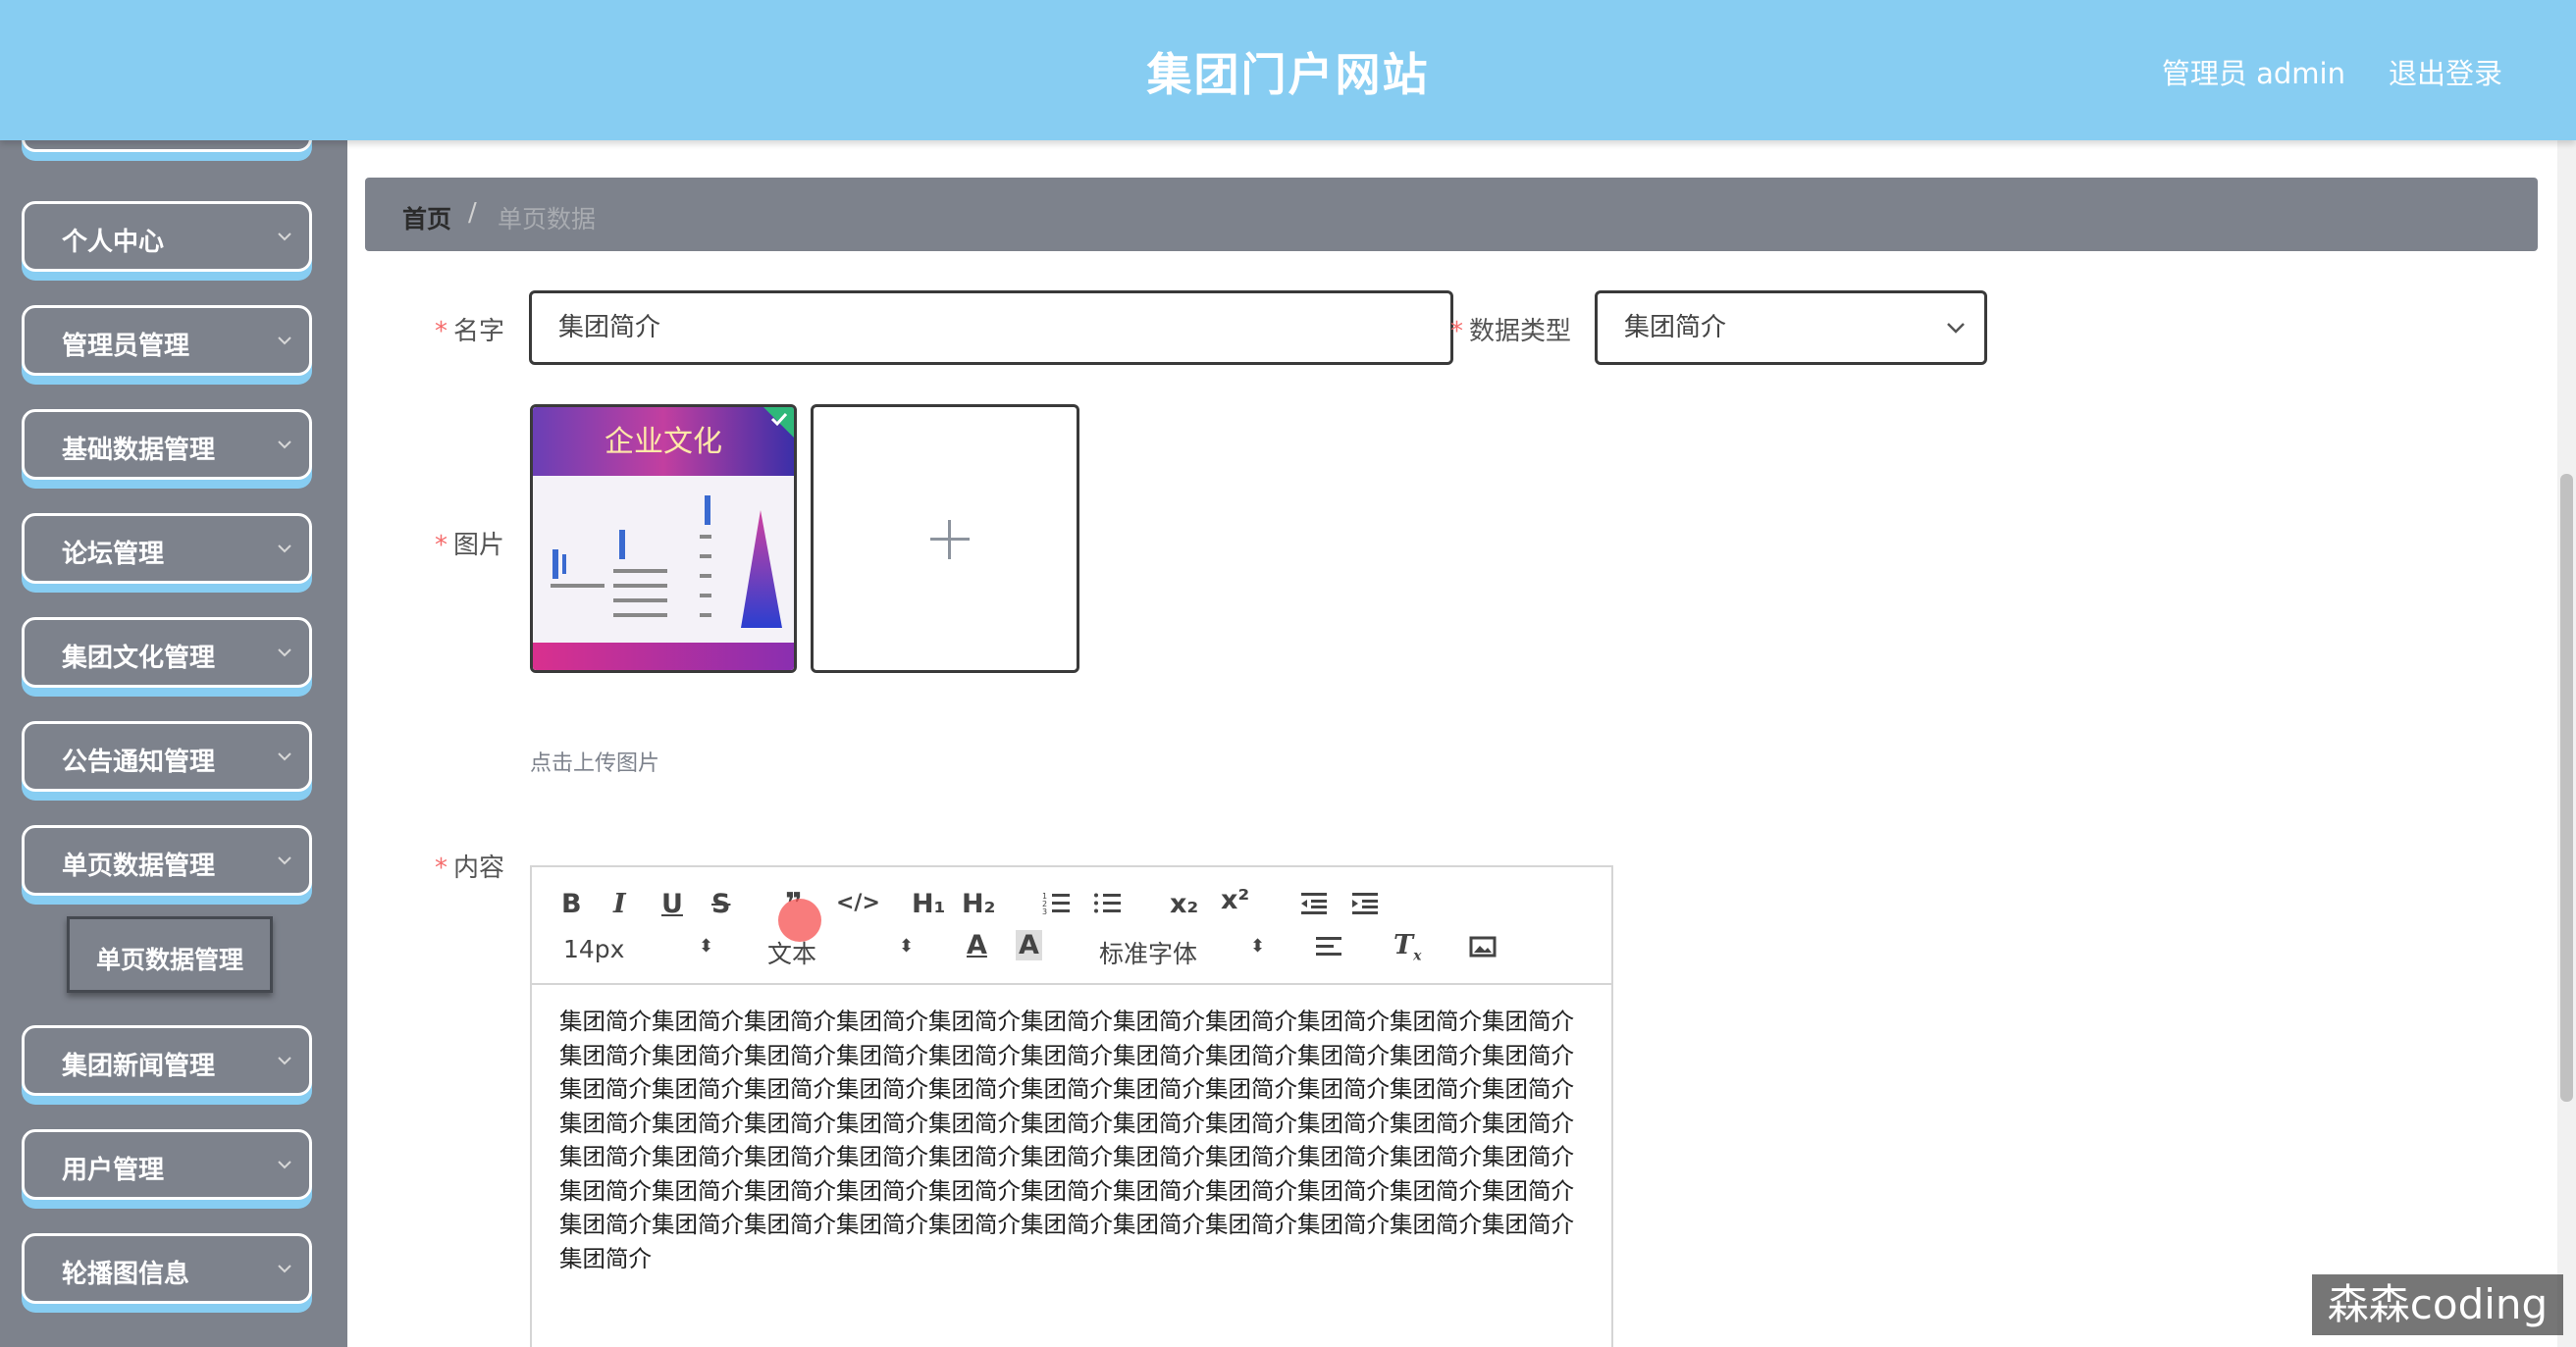  I want to click on sidebar-item-announcements: 公告通知管理, so click(167, 756).